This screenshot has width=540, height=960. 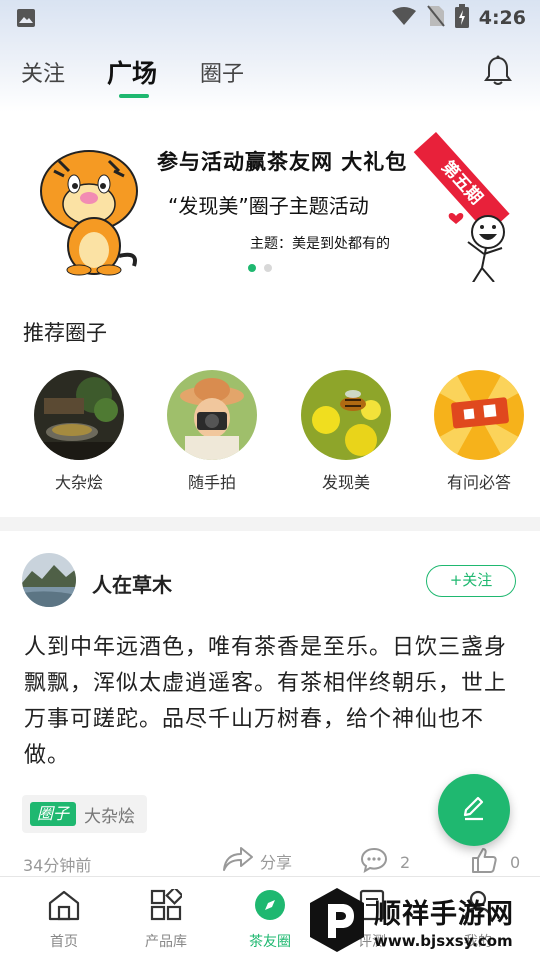 What do you see at coordinates (43, 72) in the screenshot?
I see `tab-follow: 关注` at bounding box center [43, 72].